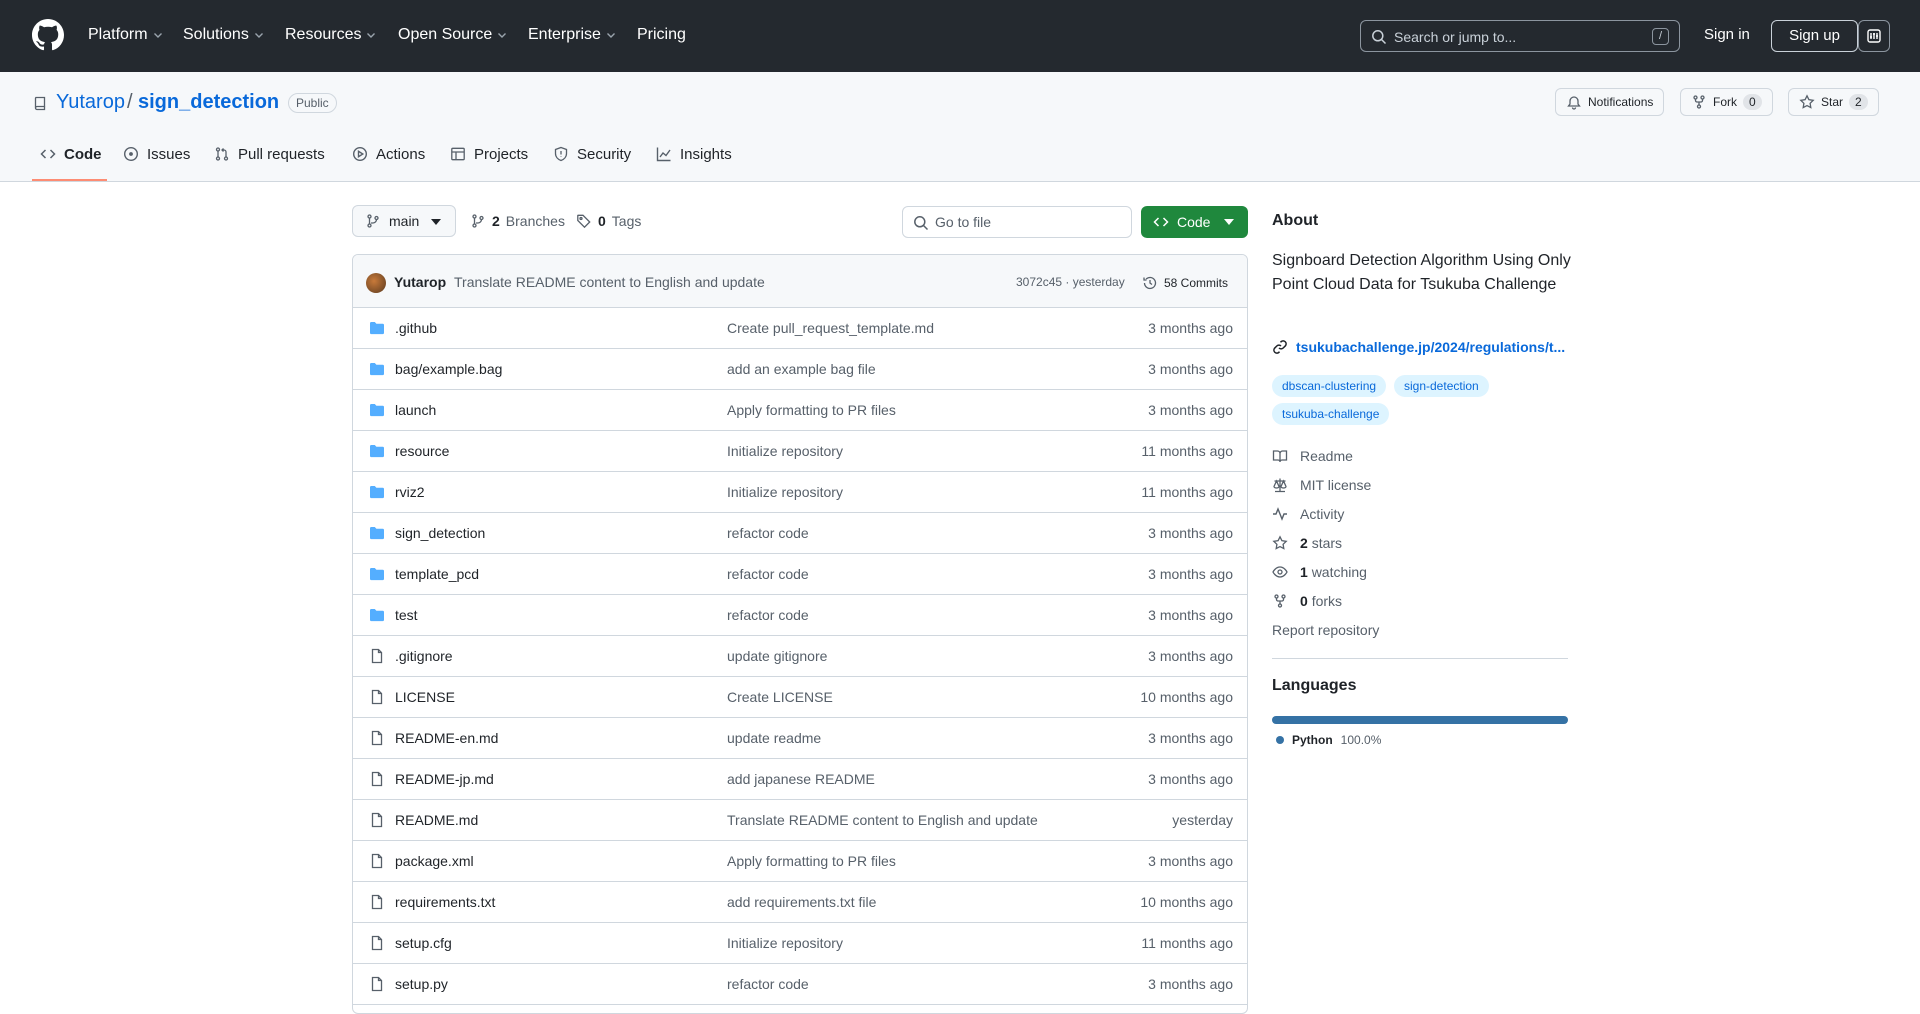 The width and height of the screenshot is (1920, 1014). What do you see at coordinates (1520, 36) in the screenshot?
I see `global-search-input: Search or jump to... /` at bounding box center [1520, 36].